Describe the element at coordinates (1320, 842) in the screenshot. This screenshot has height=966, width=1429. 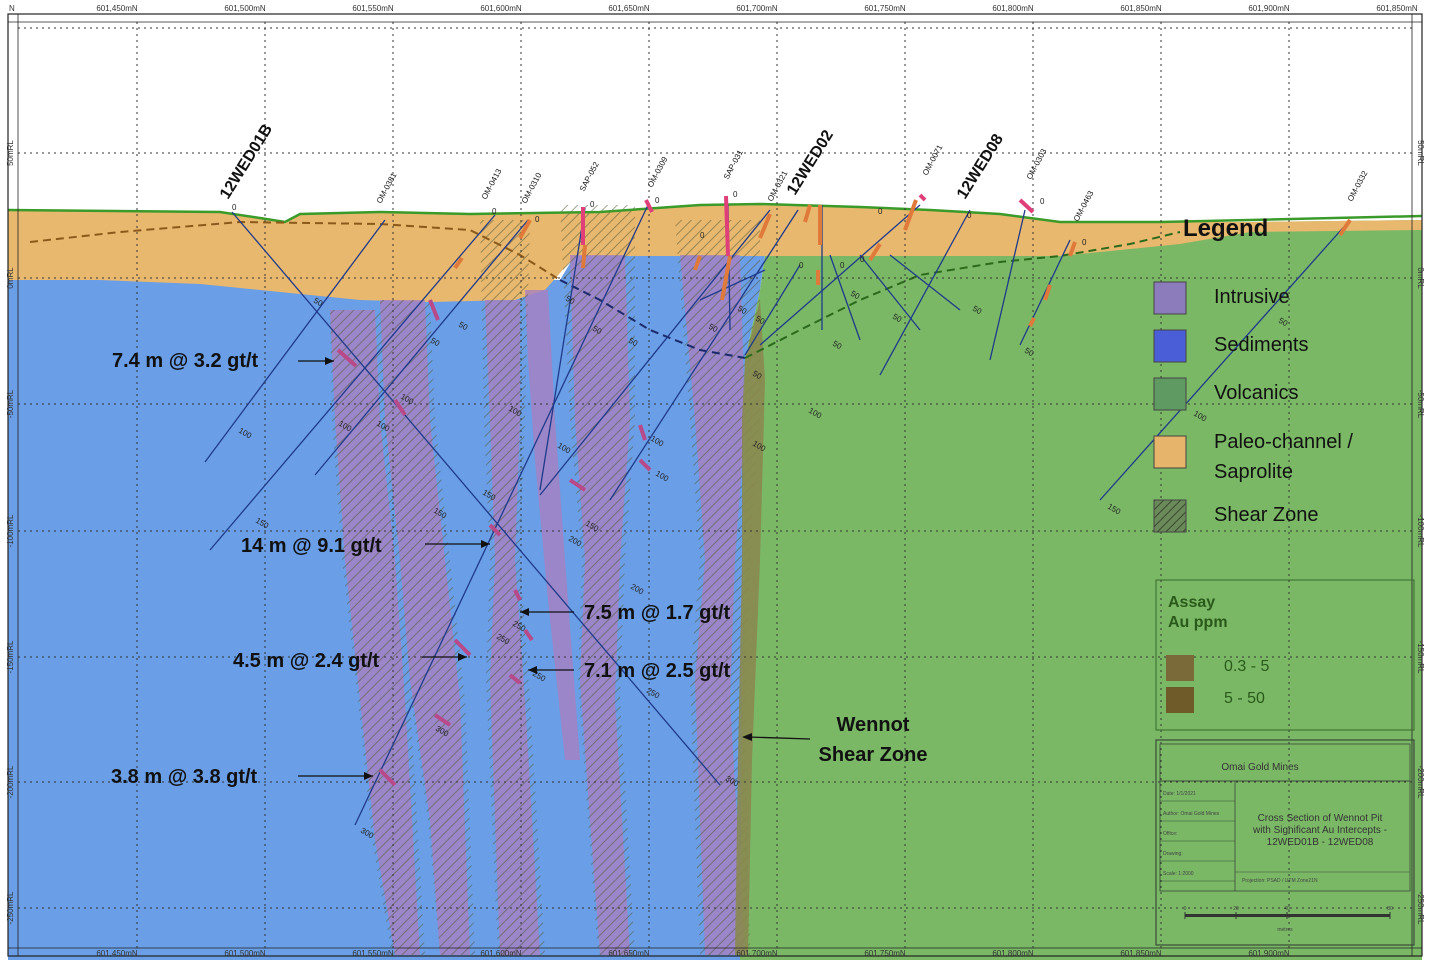
I see `title-block-title-line: 12WED01B - 12WED08` at that location.